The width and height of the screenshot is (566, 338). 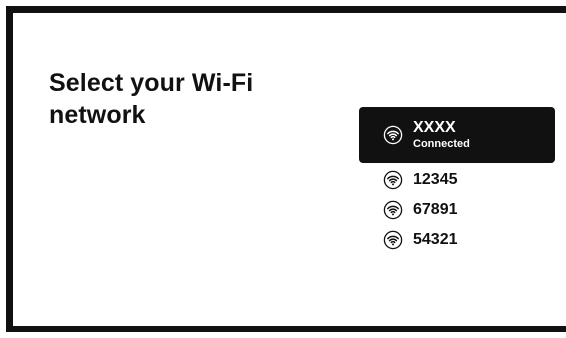 I want to click on network-text: XXXX Connected, so click(x=441, y=135).